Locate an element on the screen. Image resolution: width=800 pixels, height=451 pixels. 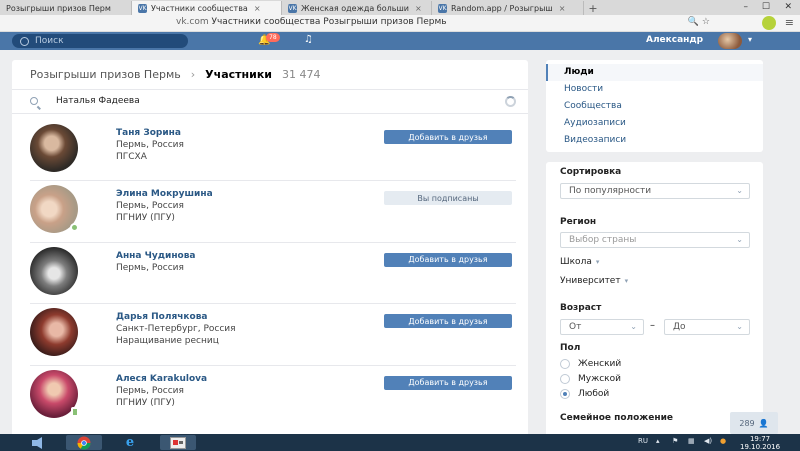
nav-item-people: Люди is located at coordinates (654, 72).